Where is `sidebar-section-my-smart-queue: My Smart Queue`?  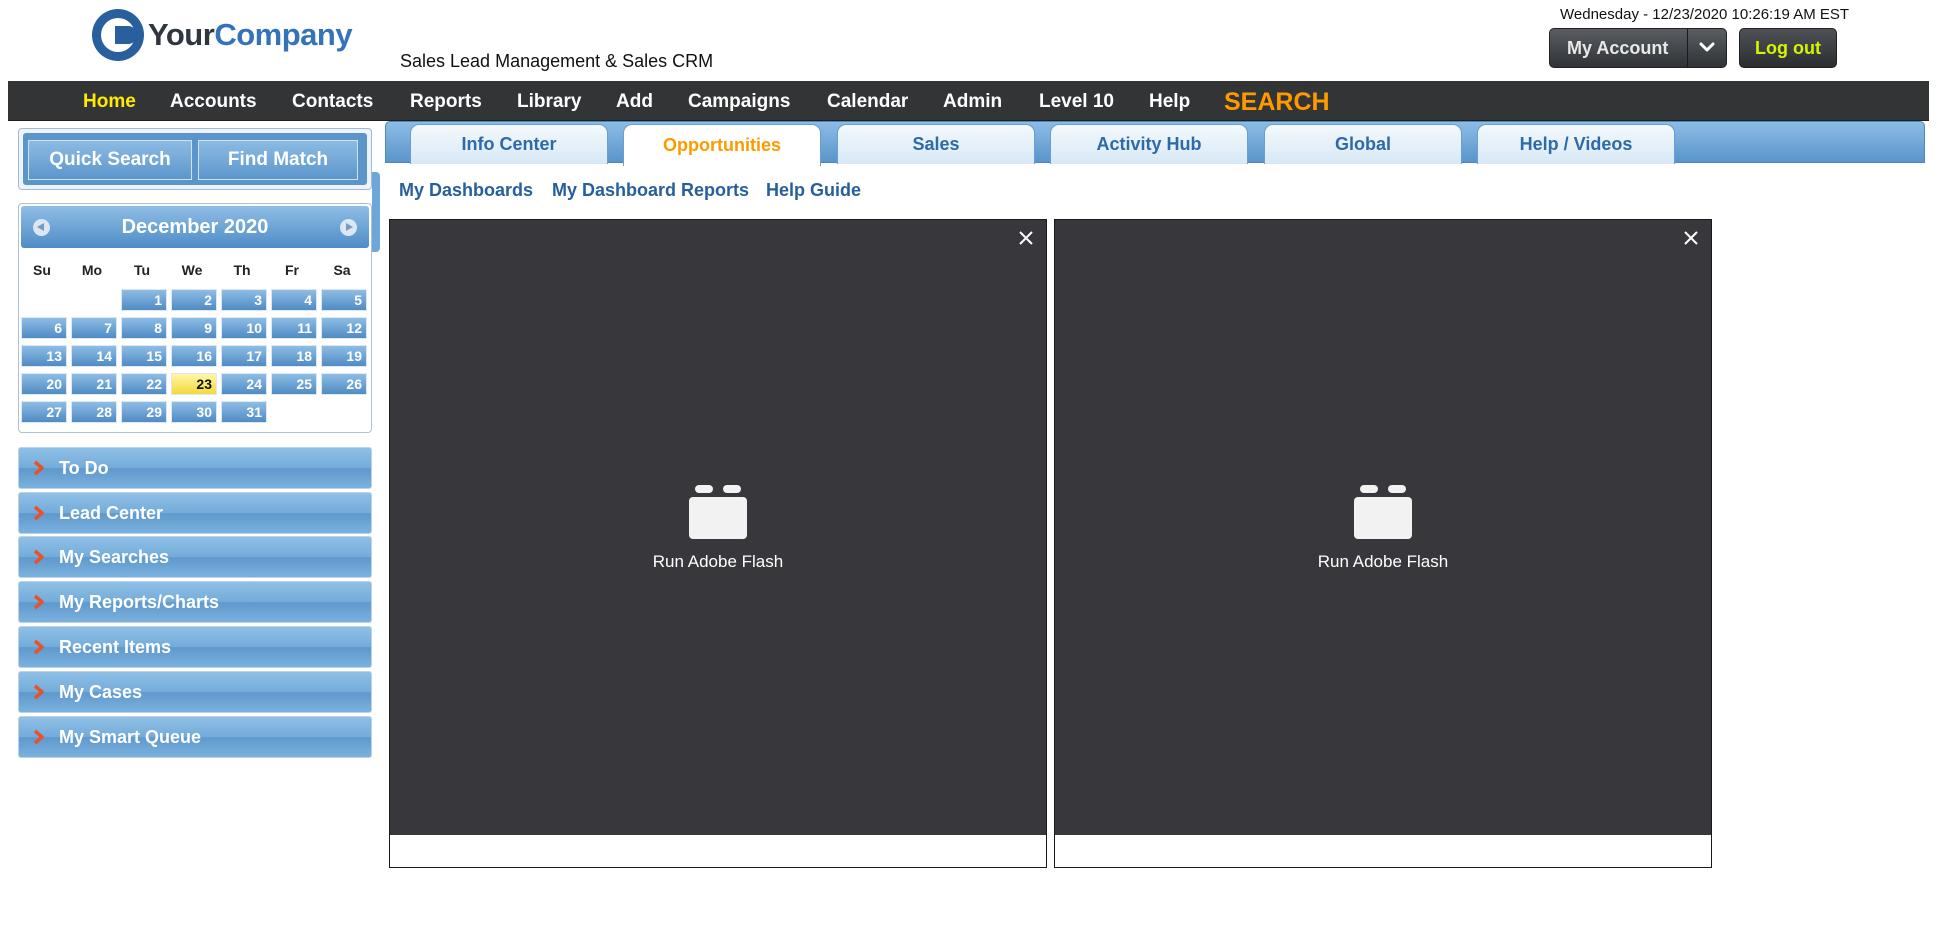
sidebar-section-my-smart-queue: My Smart Queue is located at coordinates (195, 737).